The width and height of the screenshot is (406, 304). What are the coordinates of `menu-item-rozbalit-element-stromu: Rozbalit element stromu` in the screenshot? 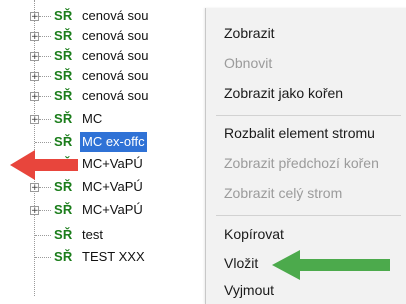 It's located at (299, 133).